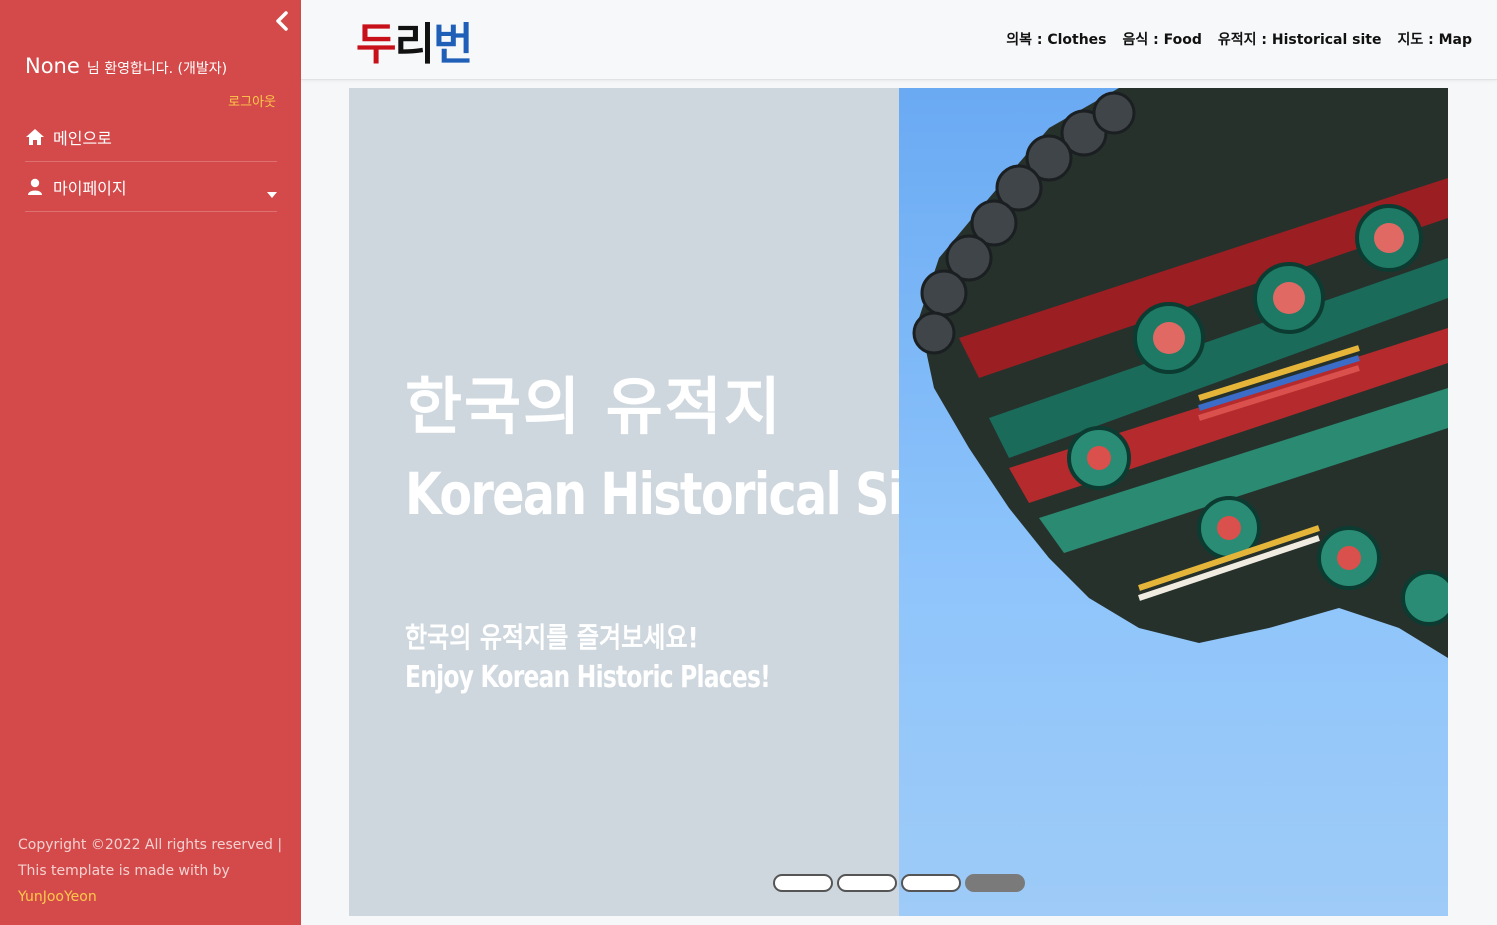 The image size is (1497, 925). What do you see at coordinates (82, 138) in the screenshot?
I see `sidebar-item-label: 메인으로` at bounding box center [82, 138].